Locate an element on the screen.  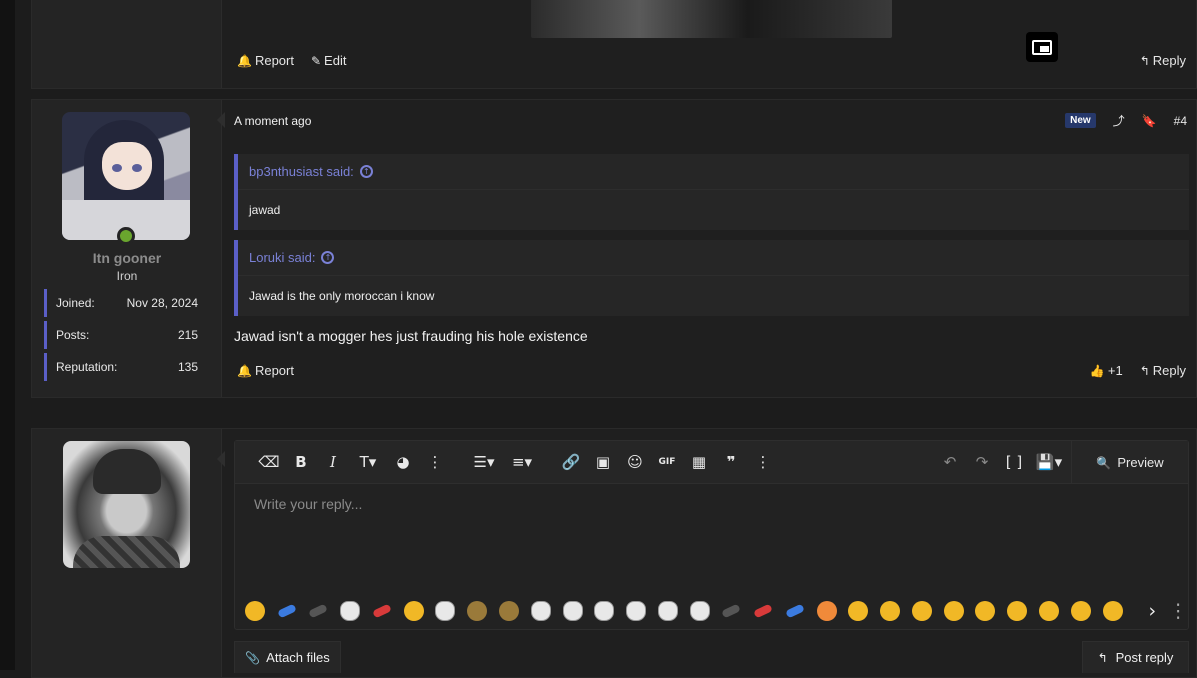
emoji-bar: › ⋮ is located at coordinates (711, 611).